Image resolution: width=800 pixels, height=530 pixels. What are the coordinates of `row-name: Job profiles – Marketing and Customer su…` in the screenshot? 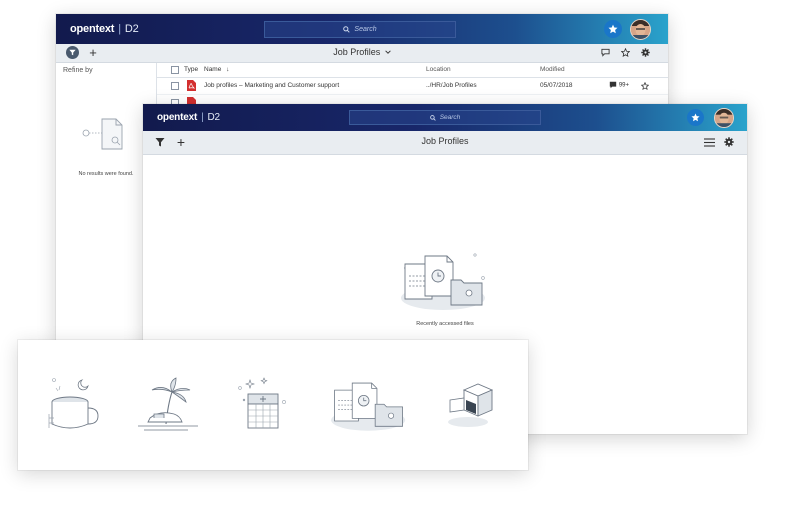 It's located at (271, 85).